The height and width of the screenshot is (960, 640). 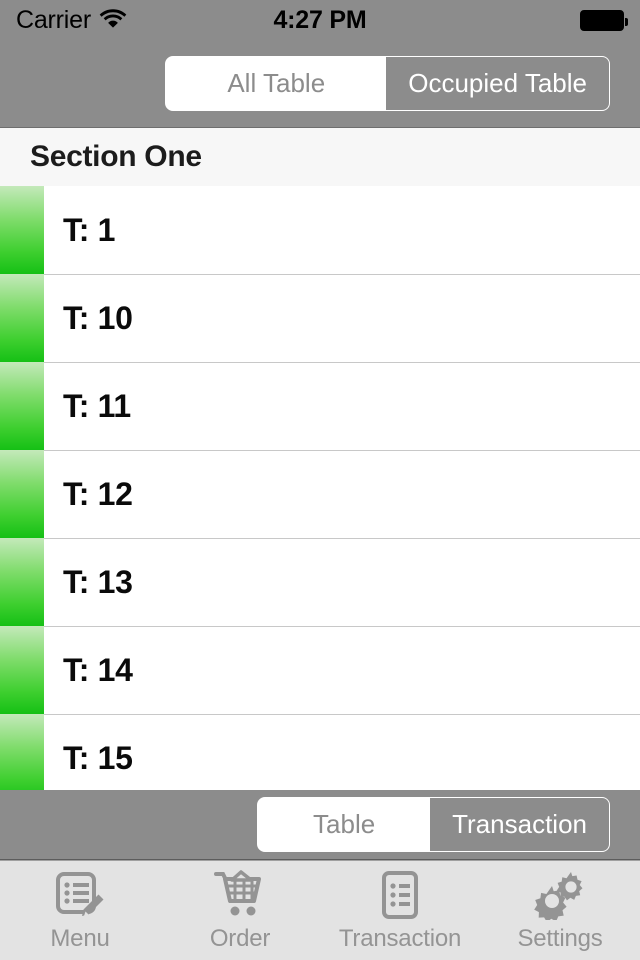 I want to click on tab-order: Order, so click(x=240, y=910).